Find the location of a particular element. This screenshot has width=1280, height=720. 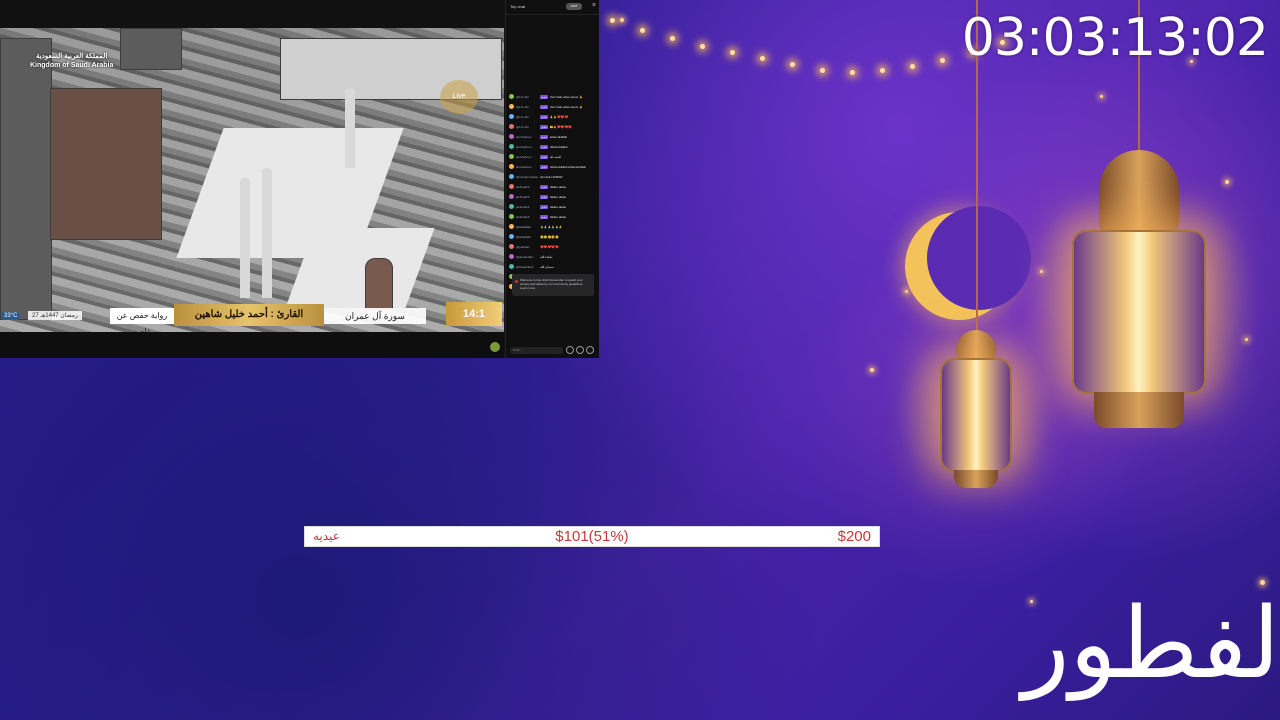

chat-text: 😢😢😢😢😢 is located at coordinates (549, 236).